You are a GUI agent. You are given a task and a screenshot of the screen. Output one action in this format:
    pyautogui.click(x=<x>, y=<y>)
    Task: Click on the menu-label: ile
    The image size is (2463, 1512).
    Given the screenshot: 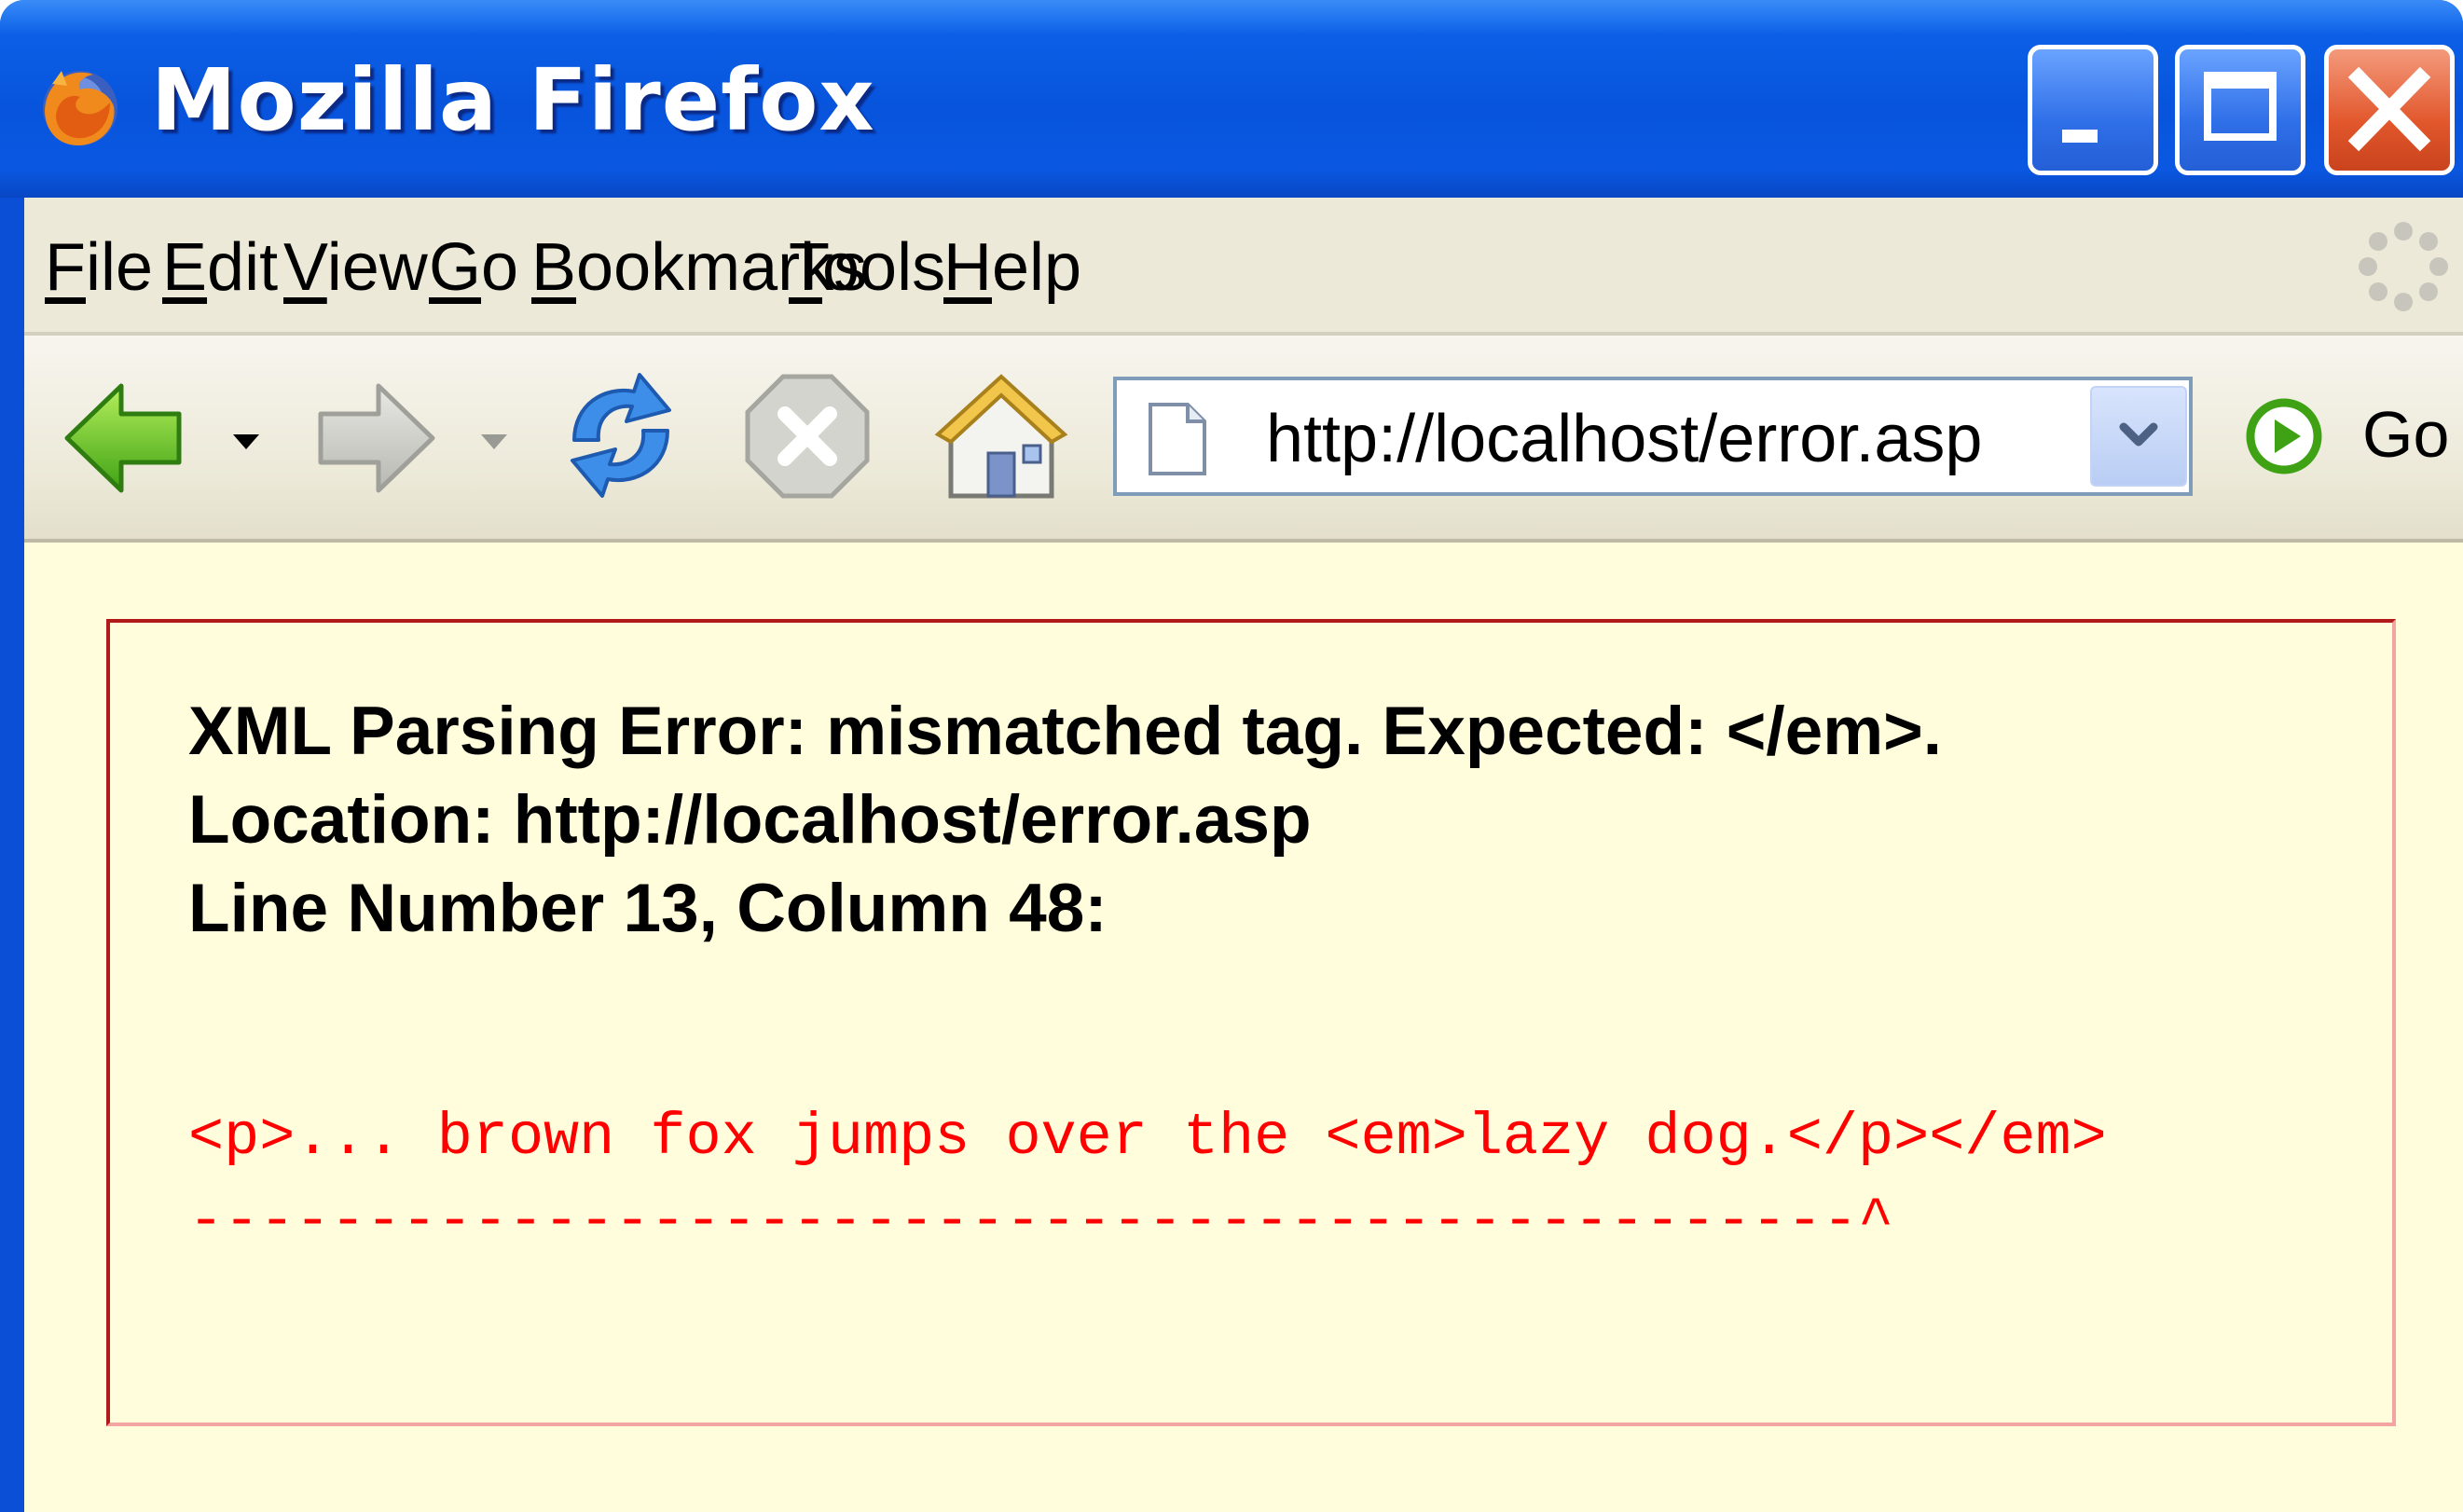 What is the action you would take?
    pyautogui.click(x=119, y=267)
    